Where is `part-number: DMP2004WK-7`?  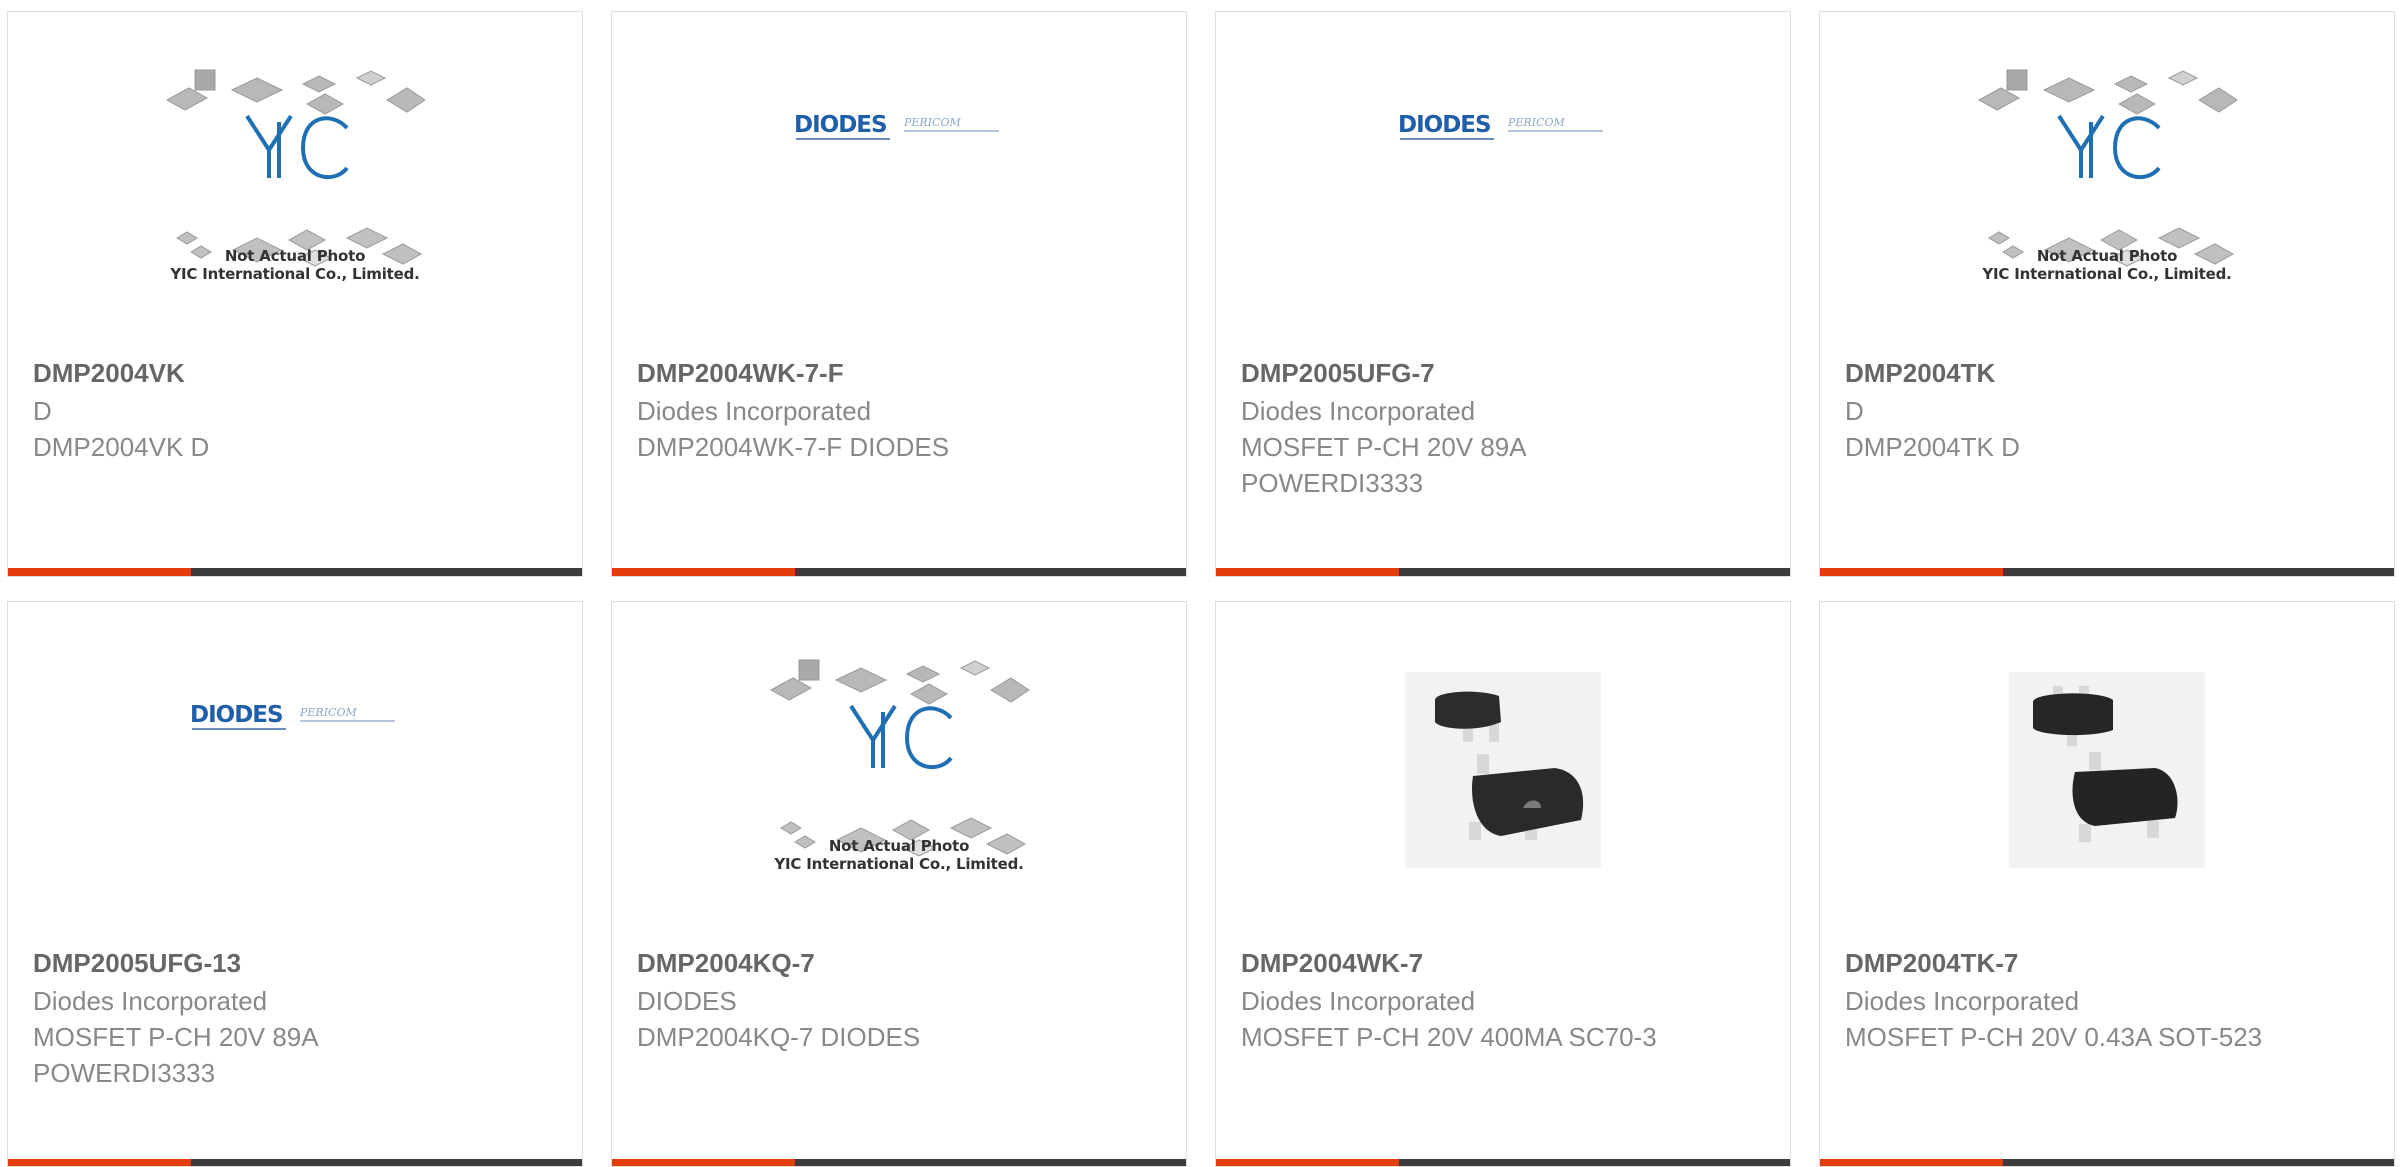
part-number: DMP2004WK-7 is located at coordinates (1332, 963).